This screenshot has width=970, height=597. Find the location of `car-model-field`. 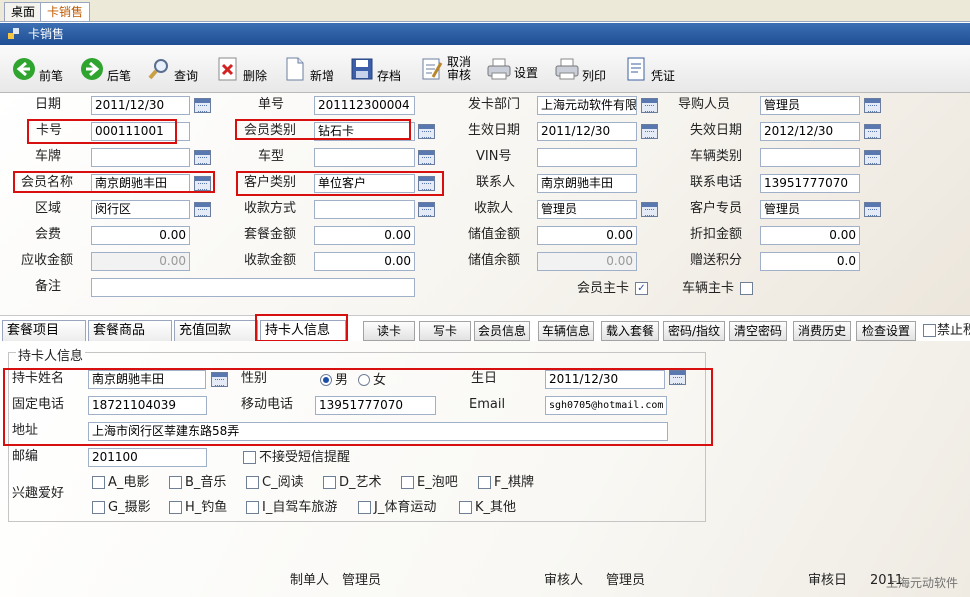

car-model-field is located at coordinates (364, 157).